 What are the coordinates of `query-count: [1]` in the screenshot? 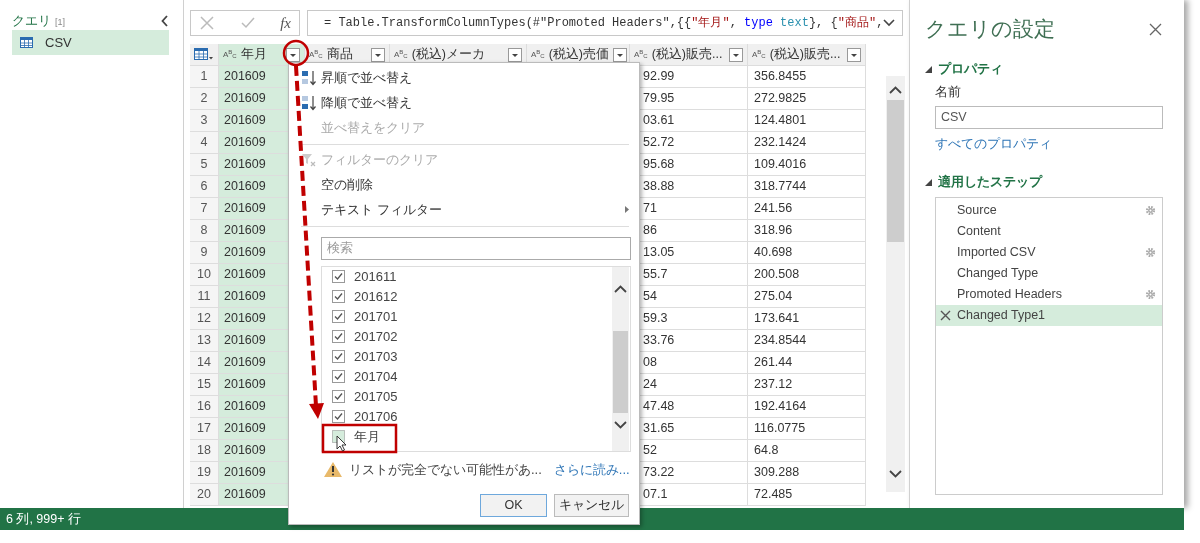 It's located at (60, 23).